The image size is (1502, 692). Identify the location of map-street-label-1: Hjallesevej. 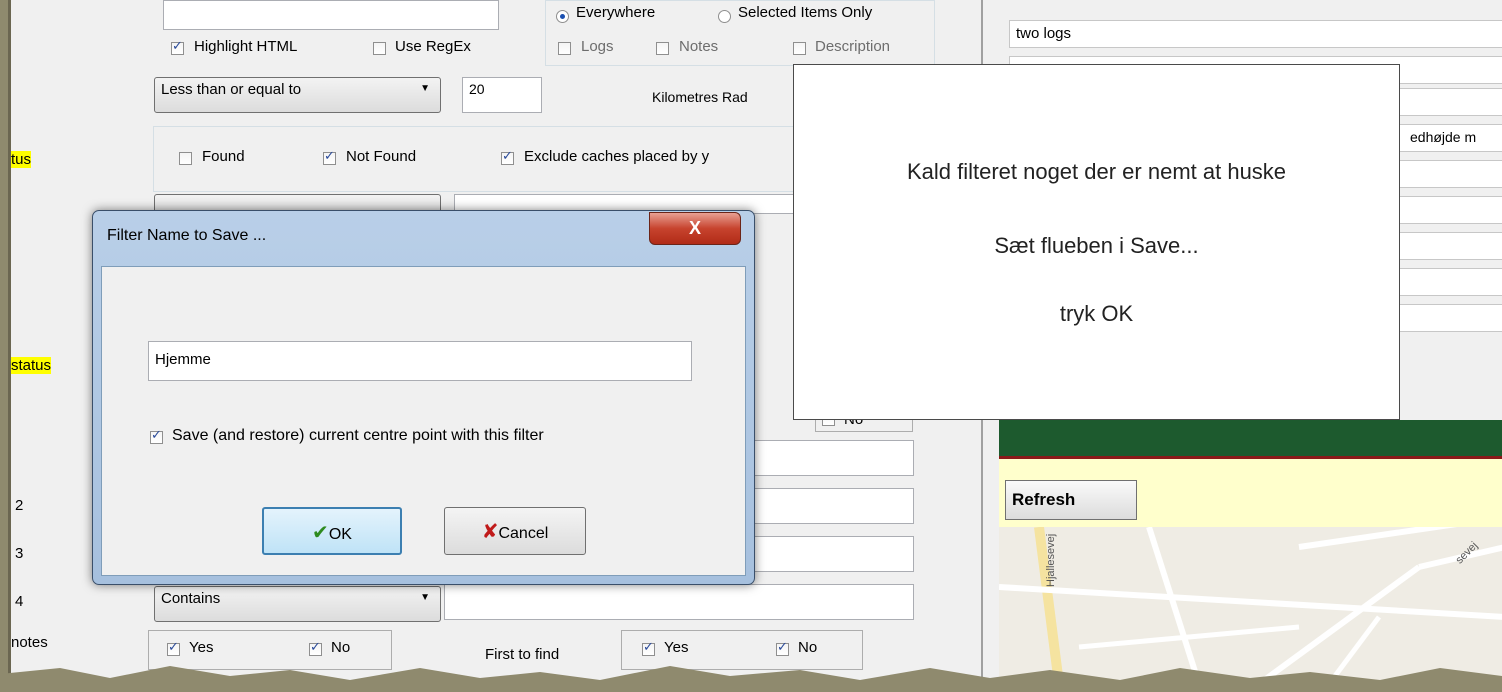
(1051, 560).